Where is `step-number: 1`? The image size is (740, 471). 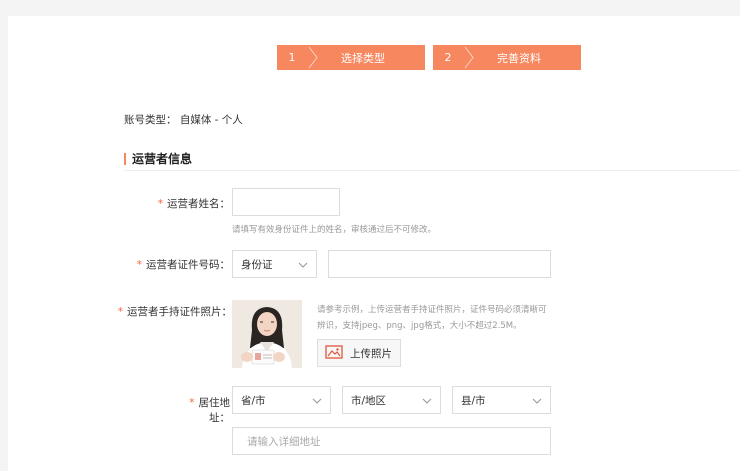
step-number: 1 is located at coordinates (292, 57).